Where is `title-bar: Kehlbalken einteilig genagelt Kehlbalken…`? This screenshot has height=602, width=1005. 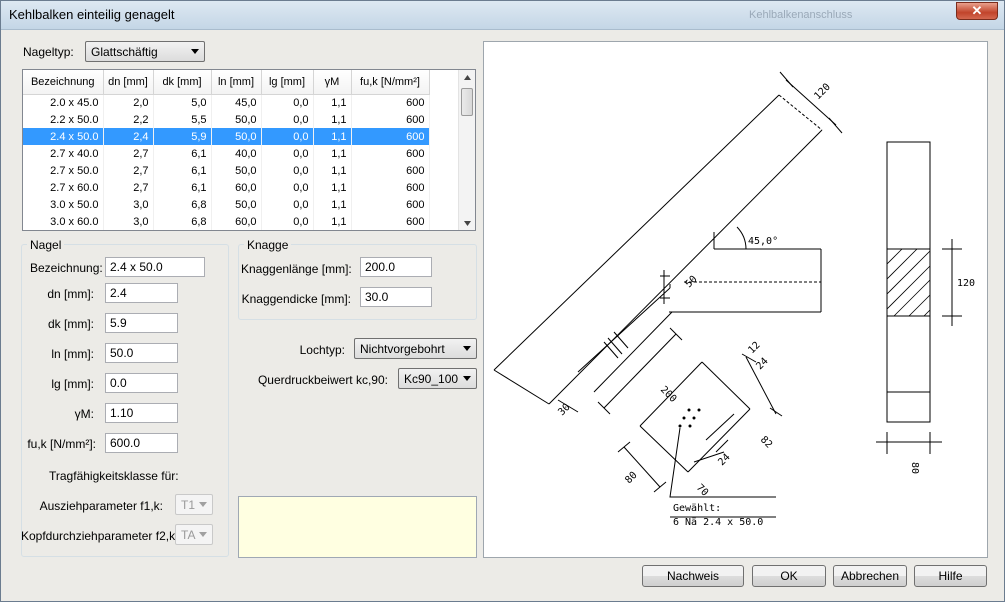 title-bar: Kehlbalken einteilig genagelt Kehlbalken… is located at coordinates (502, 15).